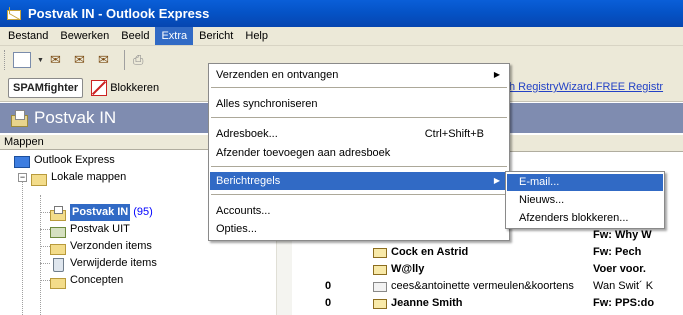  I want to click on collapse-icon: −, so click(22, 177).